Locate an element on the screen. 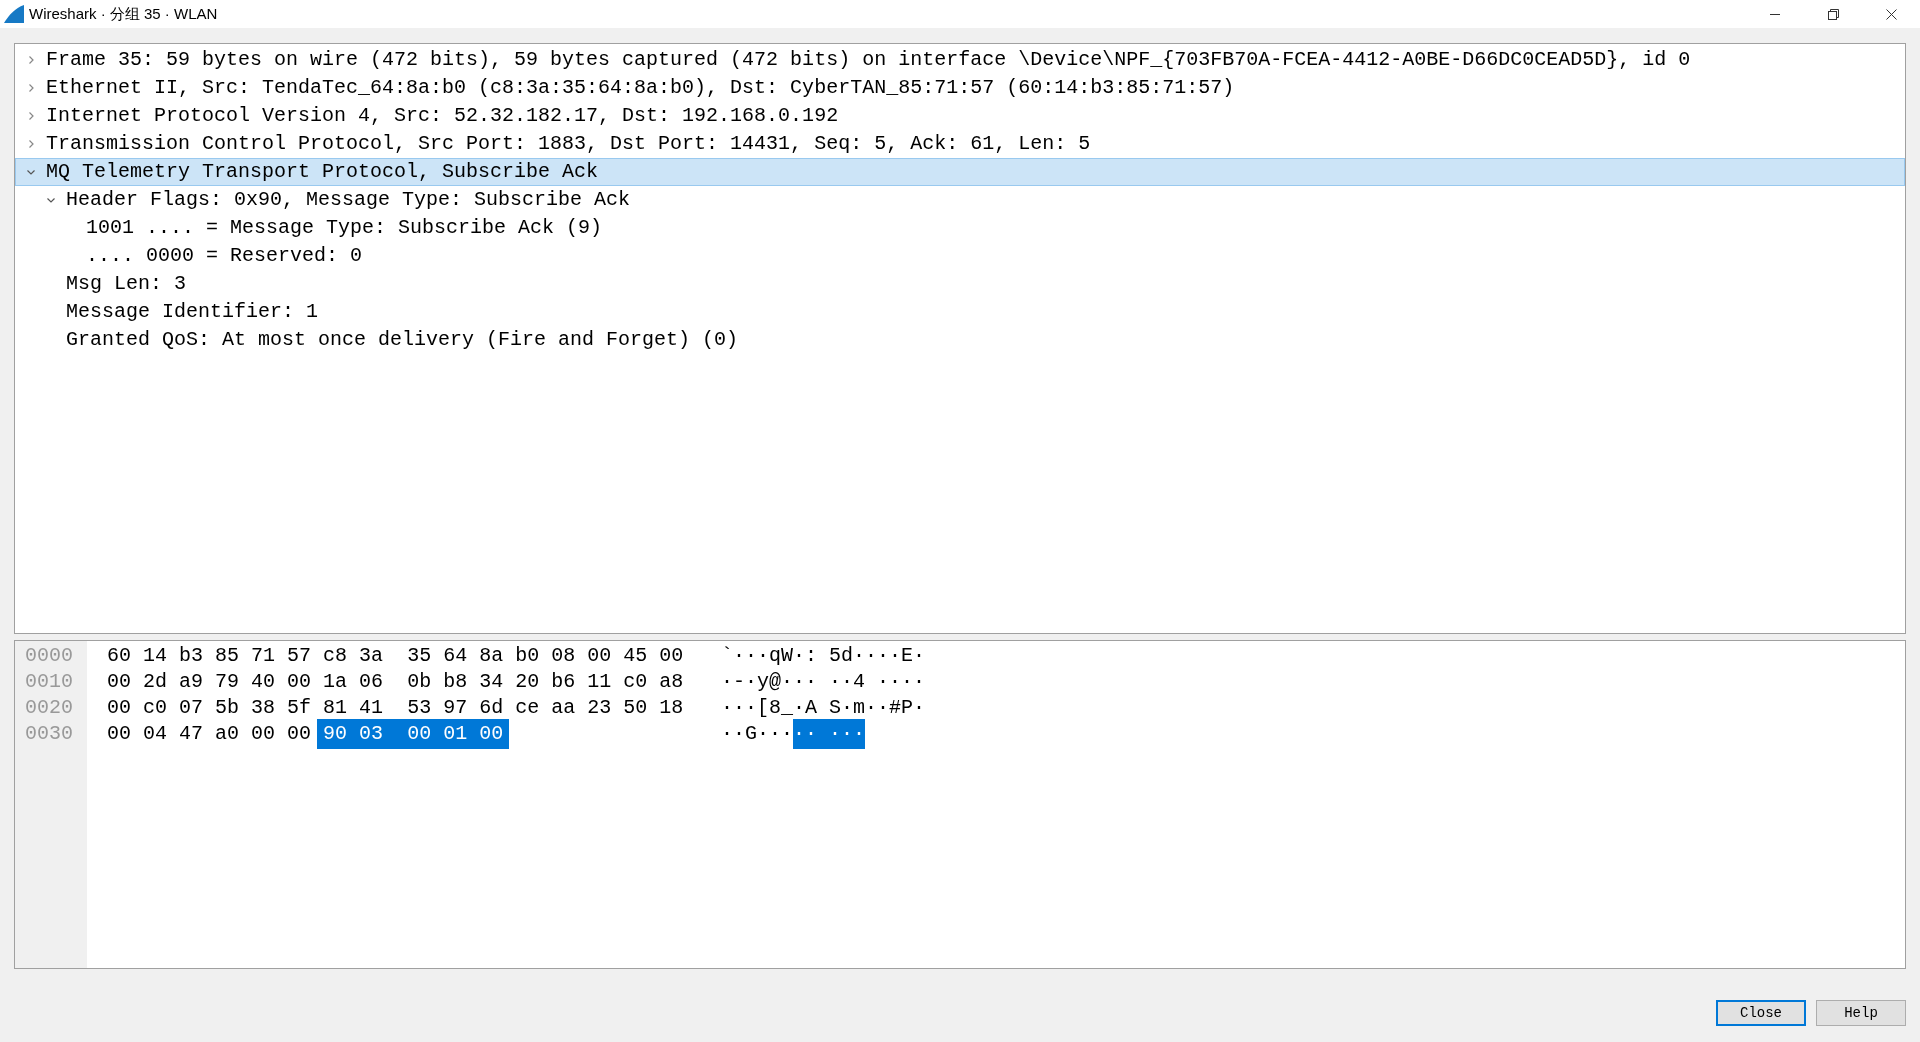  hex-byte: 14 is located at coordinates (155, 656).